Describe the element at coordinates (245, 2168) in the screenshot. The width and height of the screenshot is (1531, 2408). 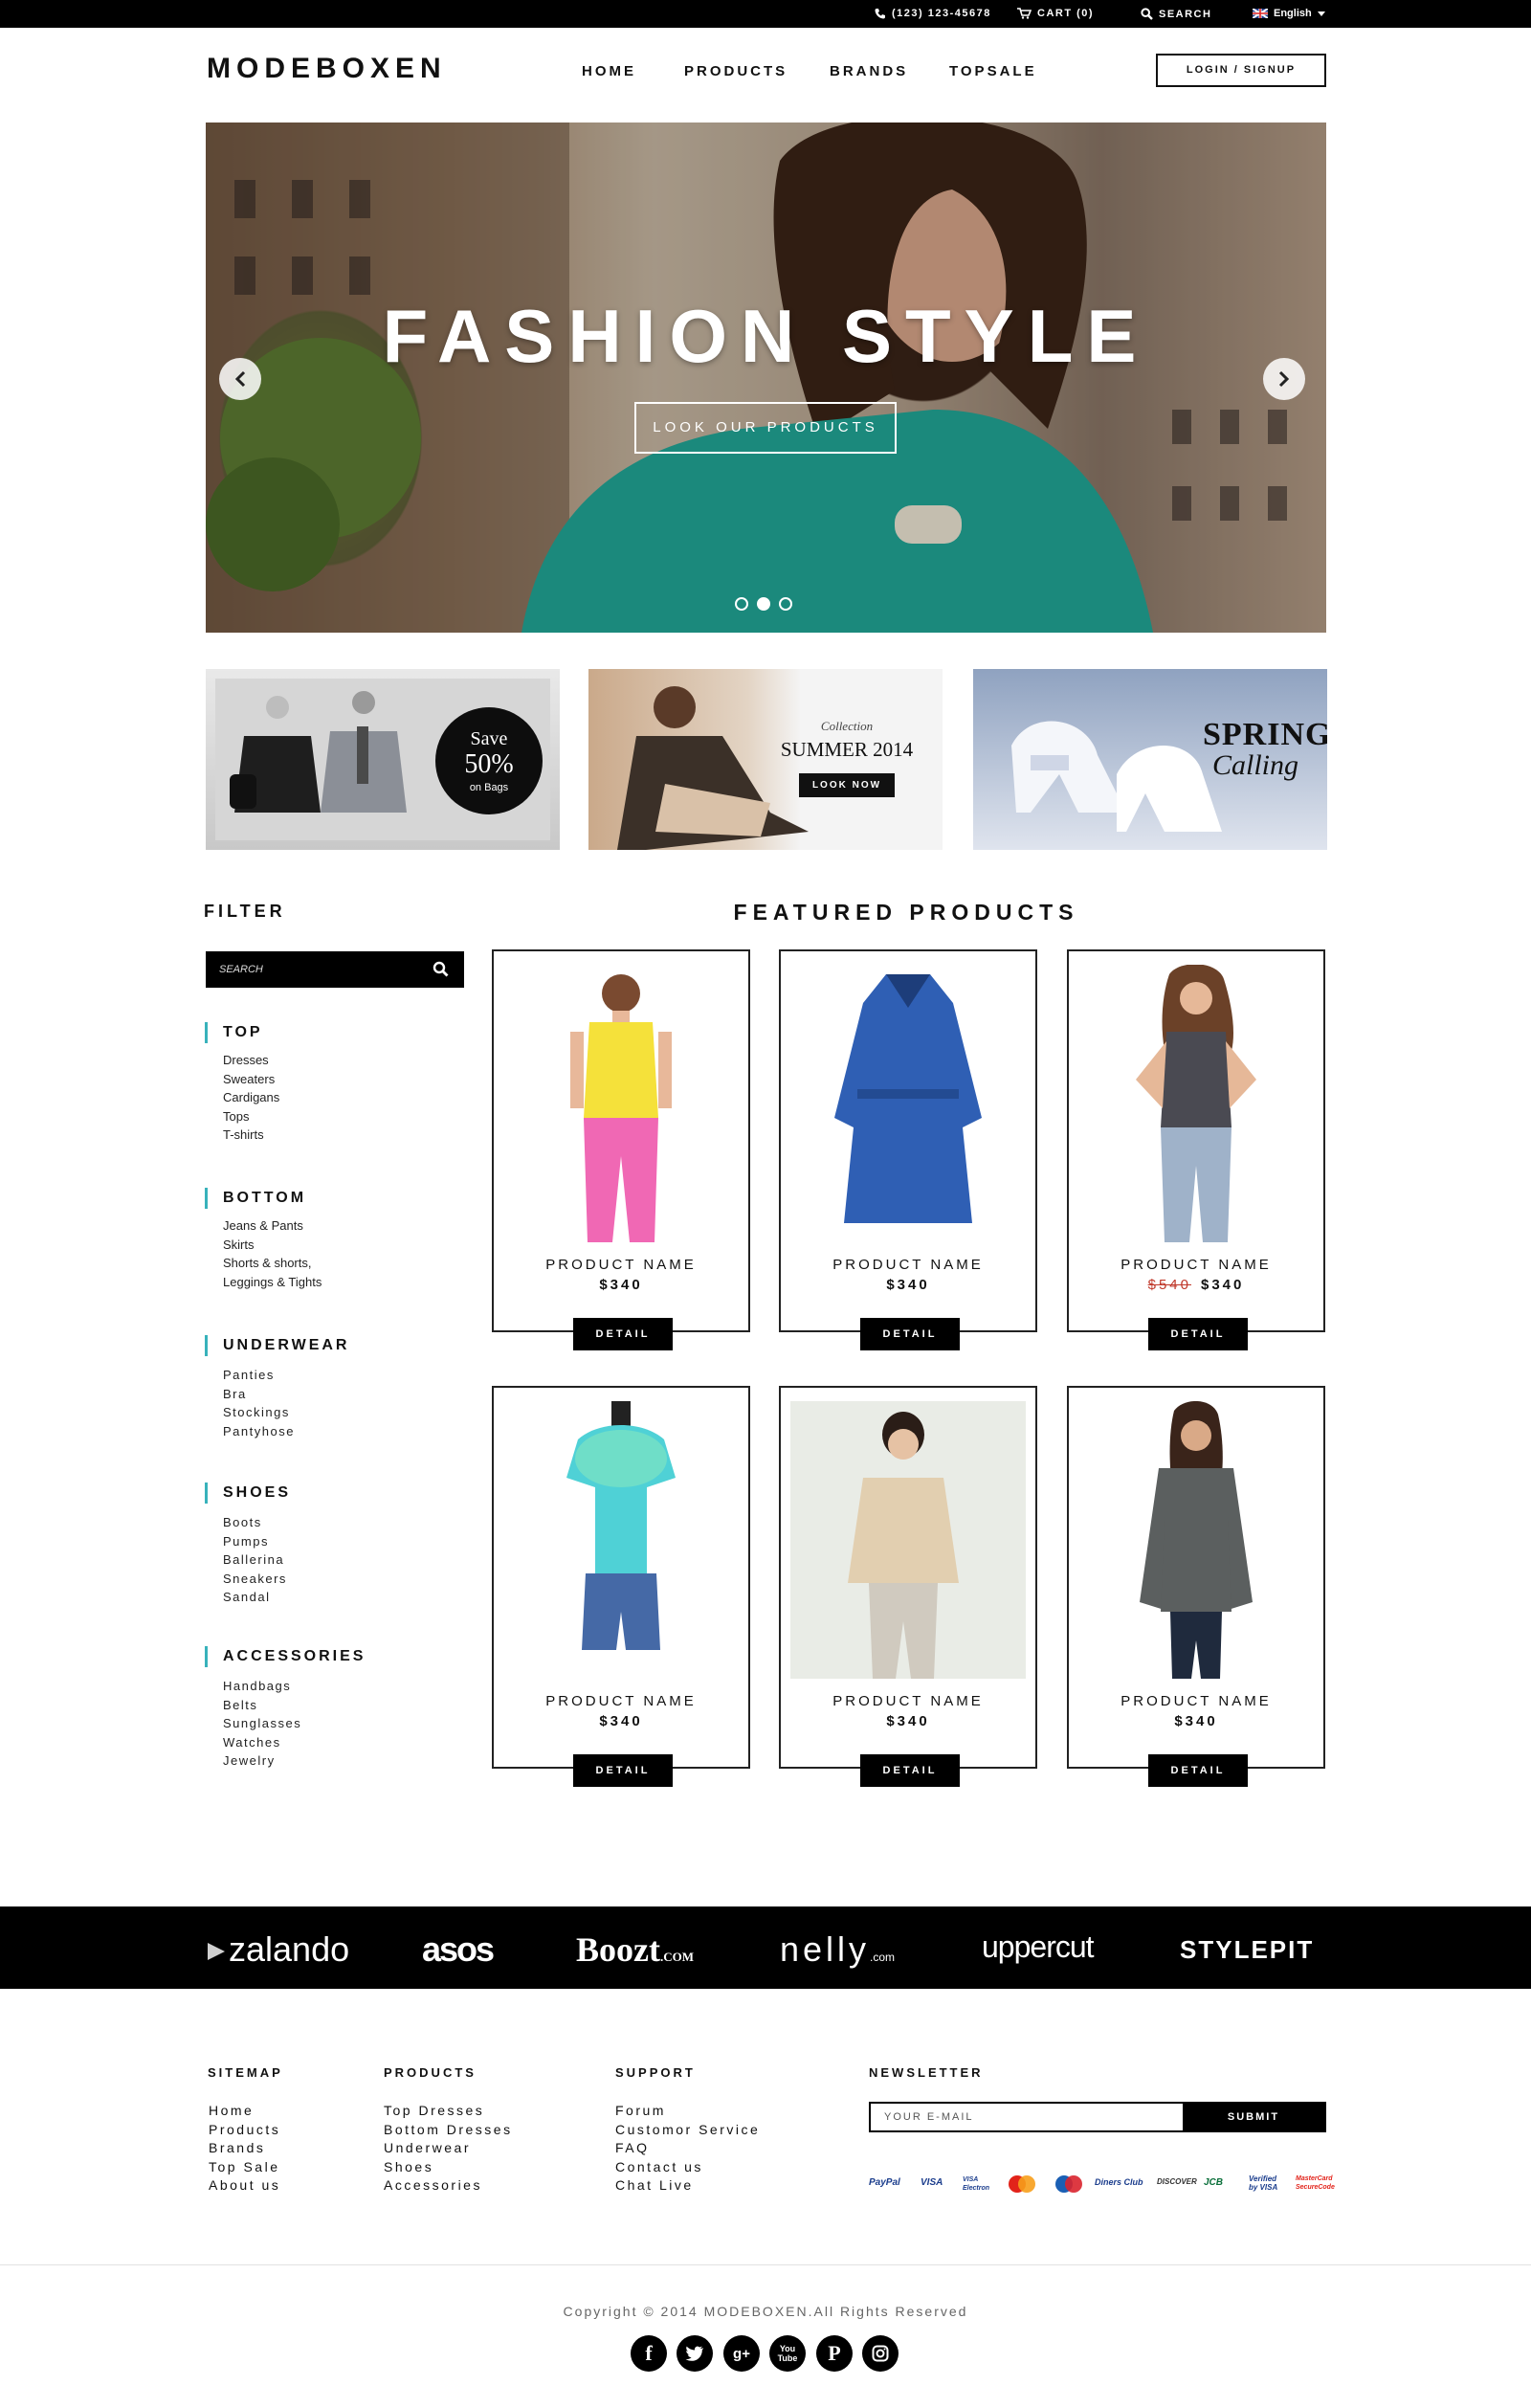
I see `footer-link: Top Sale` at that location.